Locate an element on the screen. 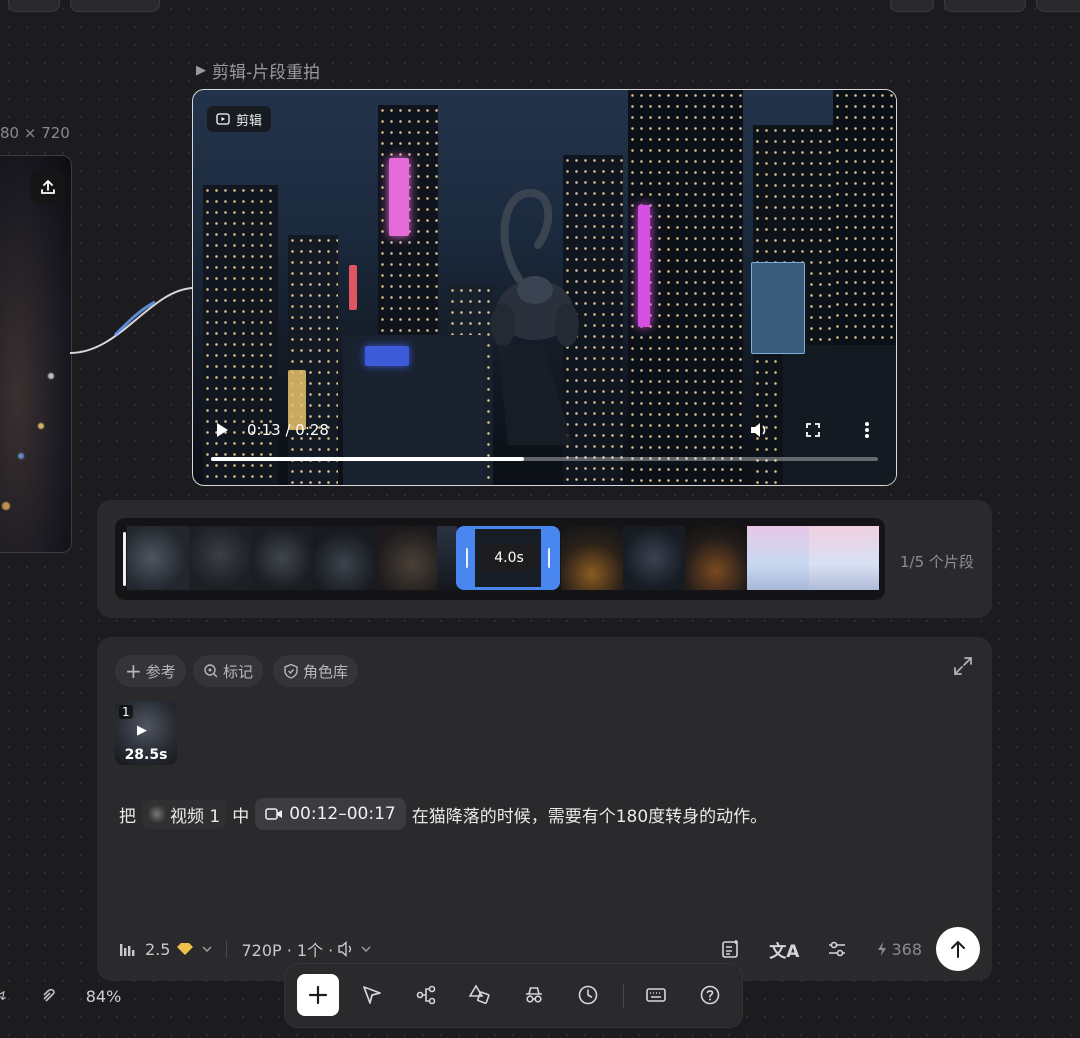  mark-chip-label: 标记 is located at coordinates (238, 671).